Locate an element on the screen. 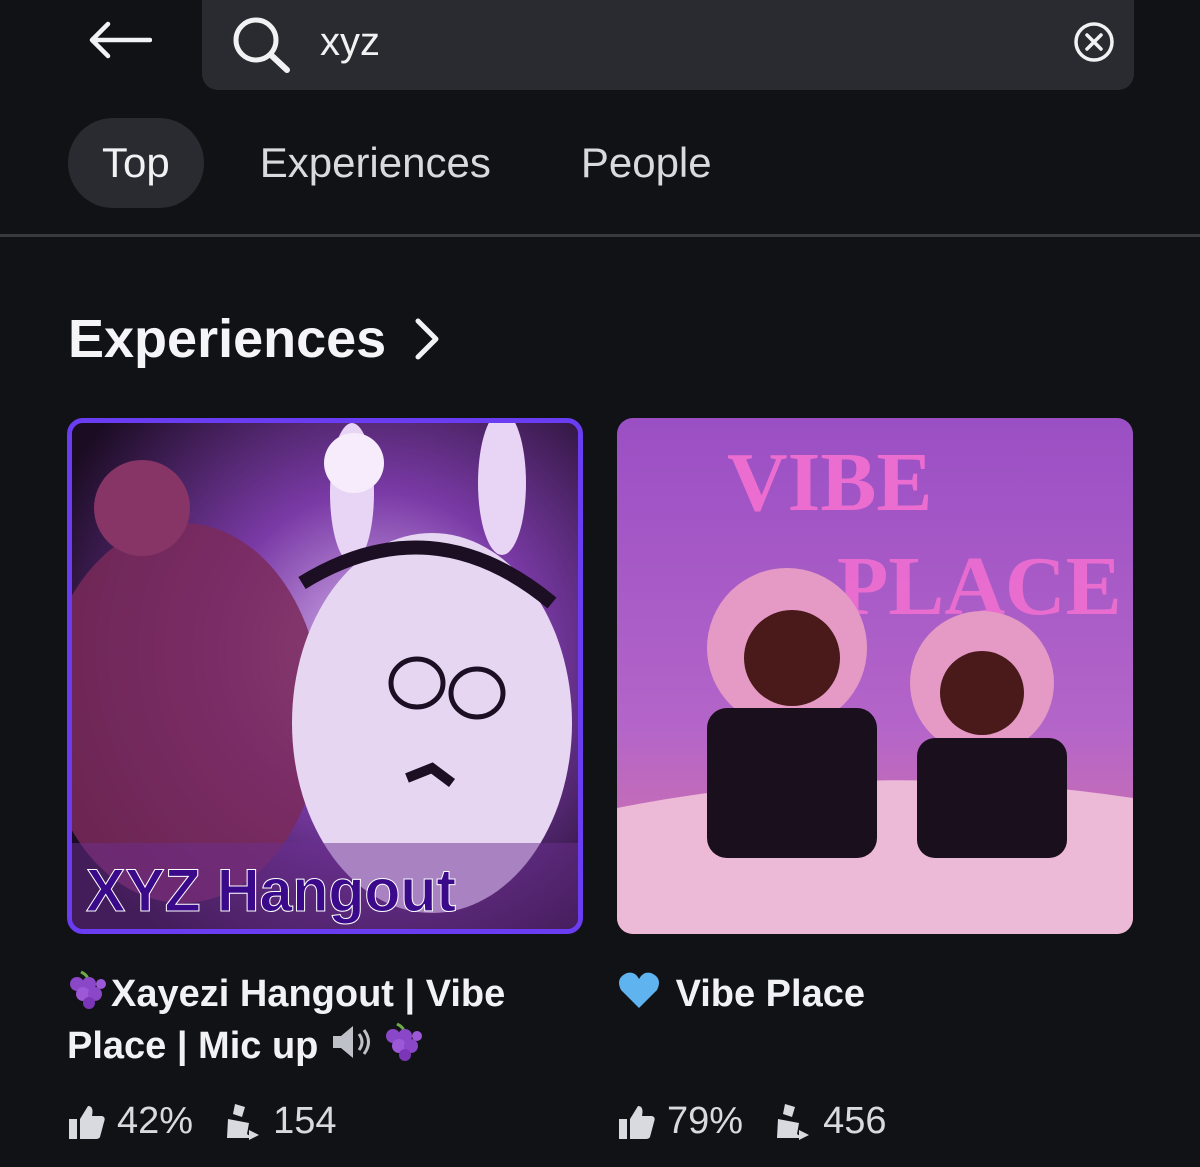  experience-title: Xayezi Hangout | Vibe Place | Mic up is located at coordinates (325, 1018).